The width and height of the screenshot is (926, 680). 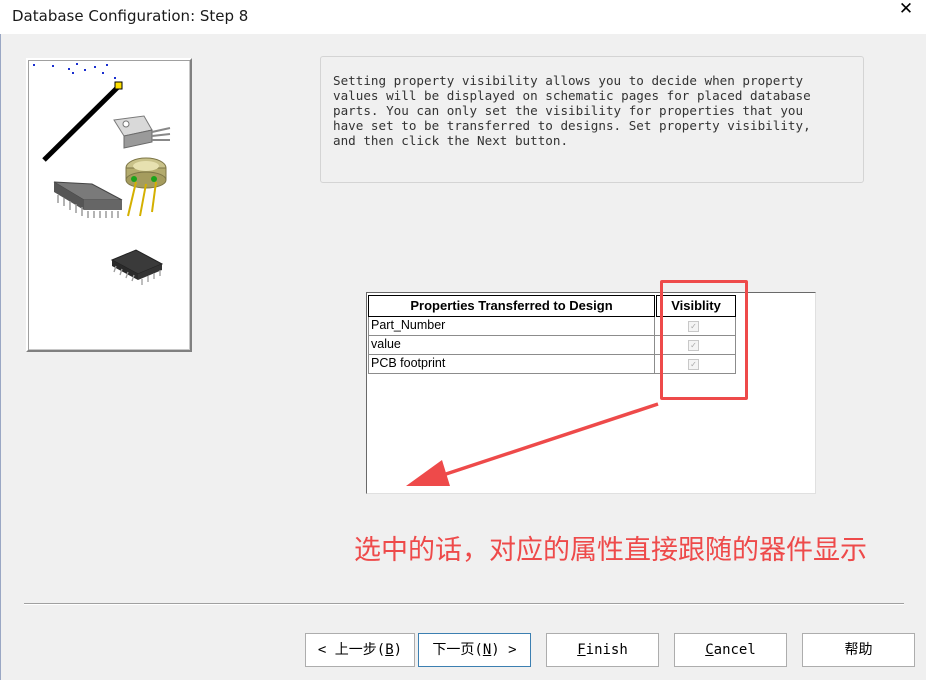 I want to click on electronic-parts-illustration, so click(x=102, y=174).